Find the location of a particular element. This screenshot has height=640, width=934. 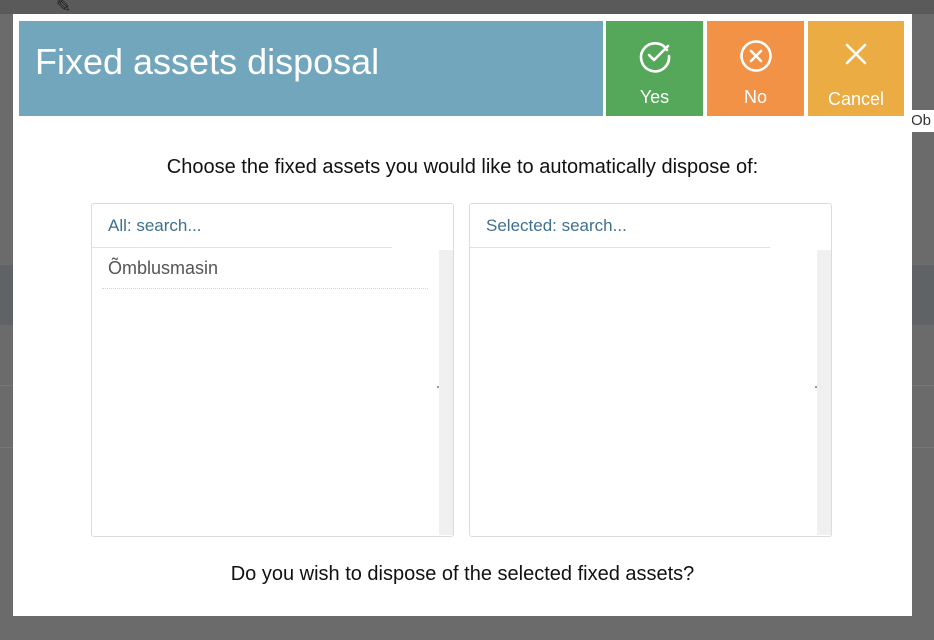

dialog-title: Fixed assets disposal is located at coordinates (207, 61).